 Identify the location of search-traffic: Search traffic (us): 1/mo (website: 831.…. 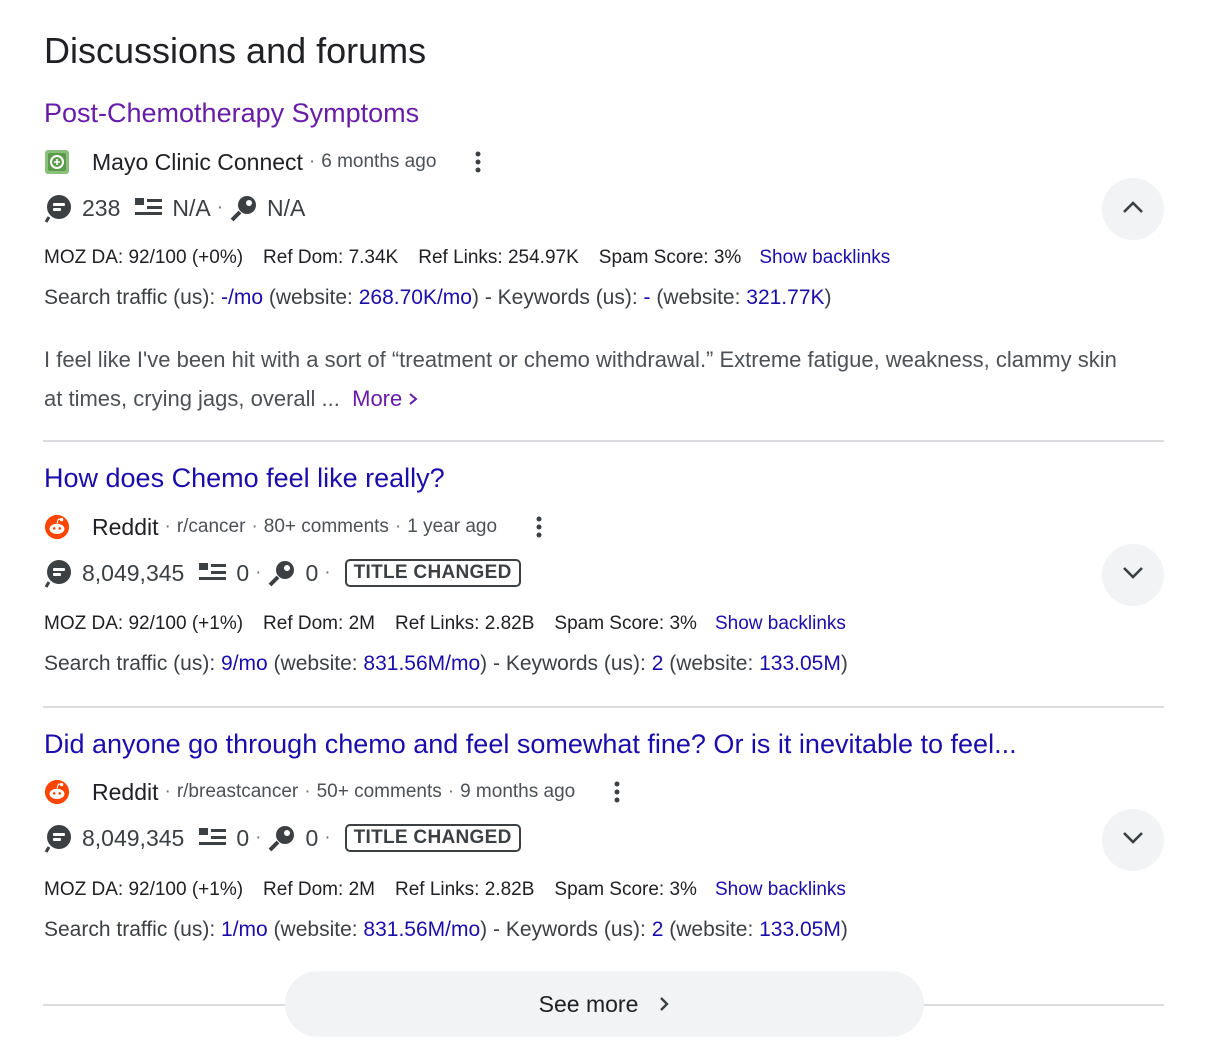
(446, 930).